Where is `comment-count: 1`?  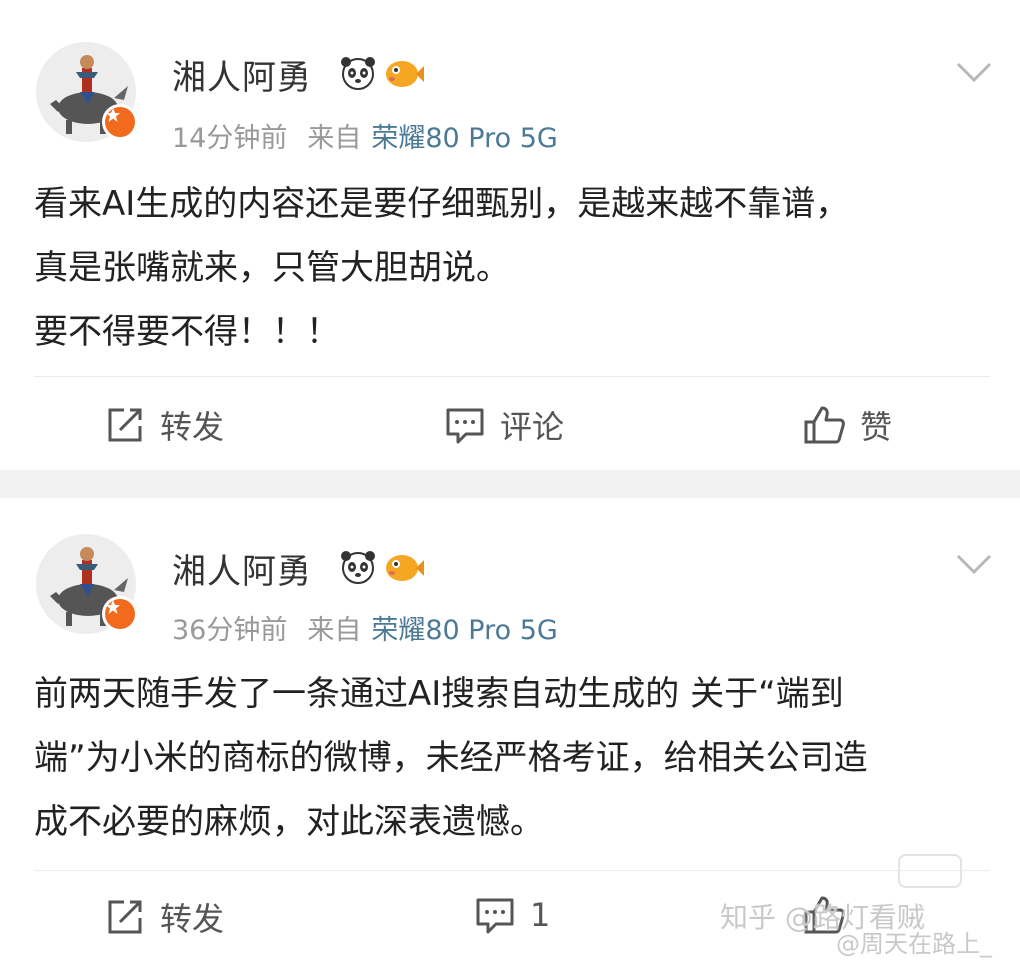
comment-count: 1 is located at coordinates (540, 915).